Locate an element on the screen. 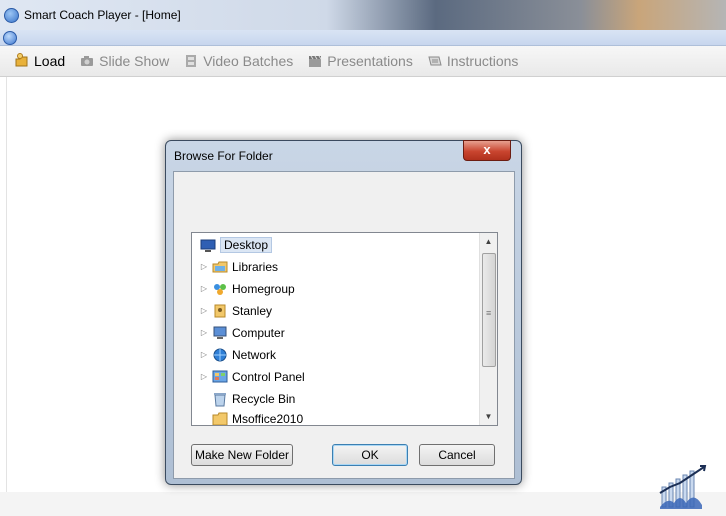  tree-item-homegroup: ▷ Homegroup is located at coordinates (247, 289).